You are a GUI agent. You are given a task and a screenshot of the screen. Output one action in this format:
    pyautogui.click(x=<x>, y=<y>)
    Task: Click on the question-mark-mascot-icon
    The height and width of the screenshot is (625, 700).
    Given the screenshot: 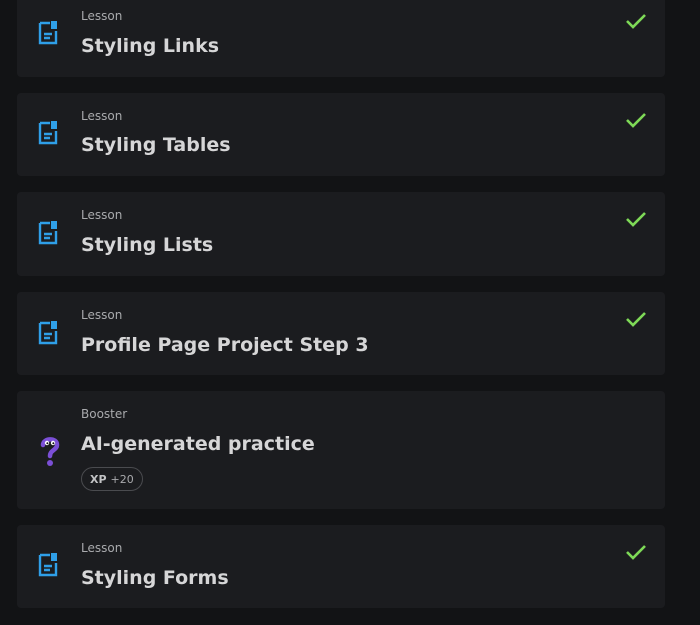 What is the action you would take?
    pyautogui.click(x=50, y=453)
    